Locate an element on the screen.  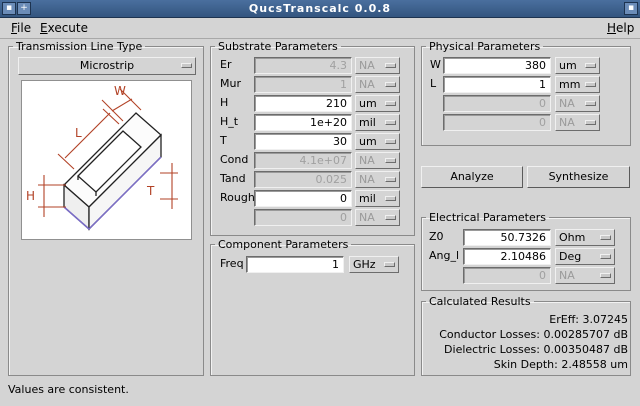
physical-w-label: W is located at coordinates (435, 64).